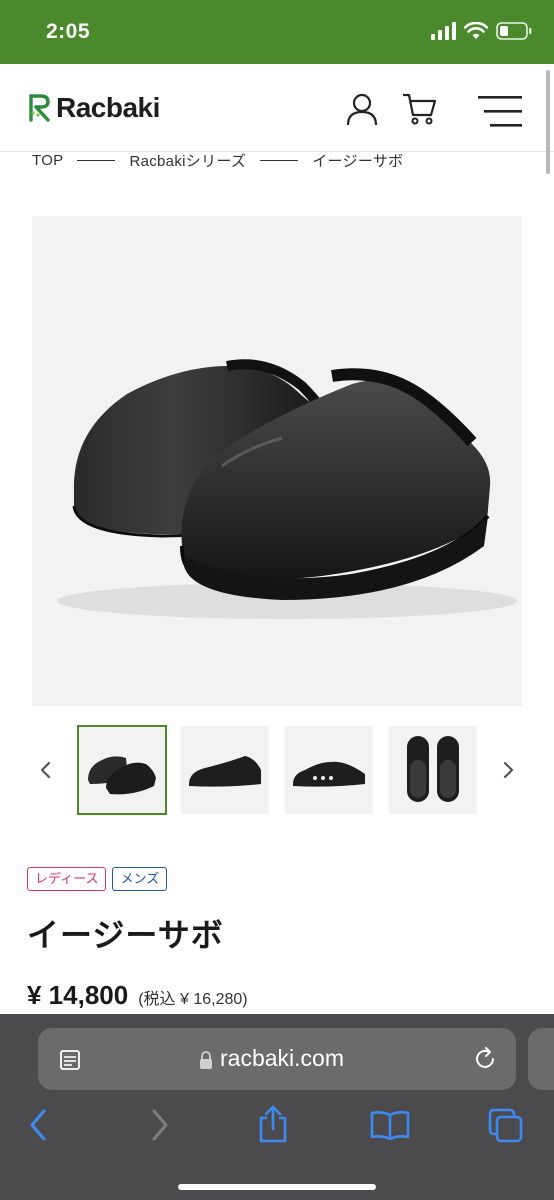 This screenshot has height=1200, width=554. I want to click on breadcrumb-item-top: TOP, so click(47, 160).